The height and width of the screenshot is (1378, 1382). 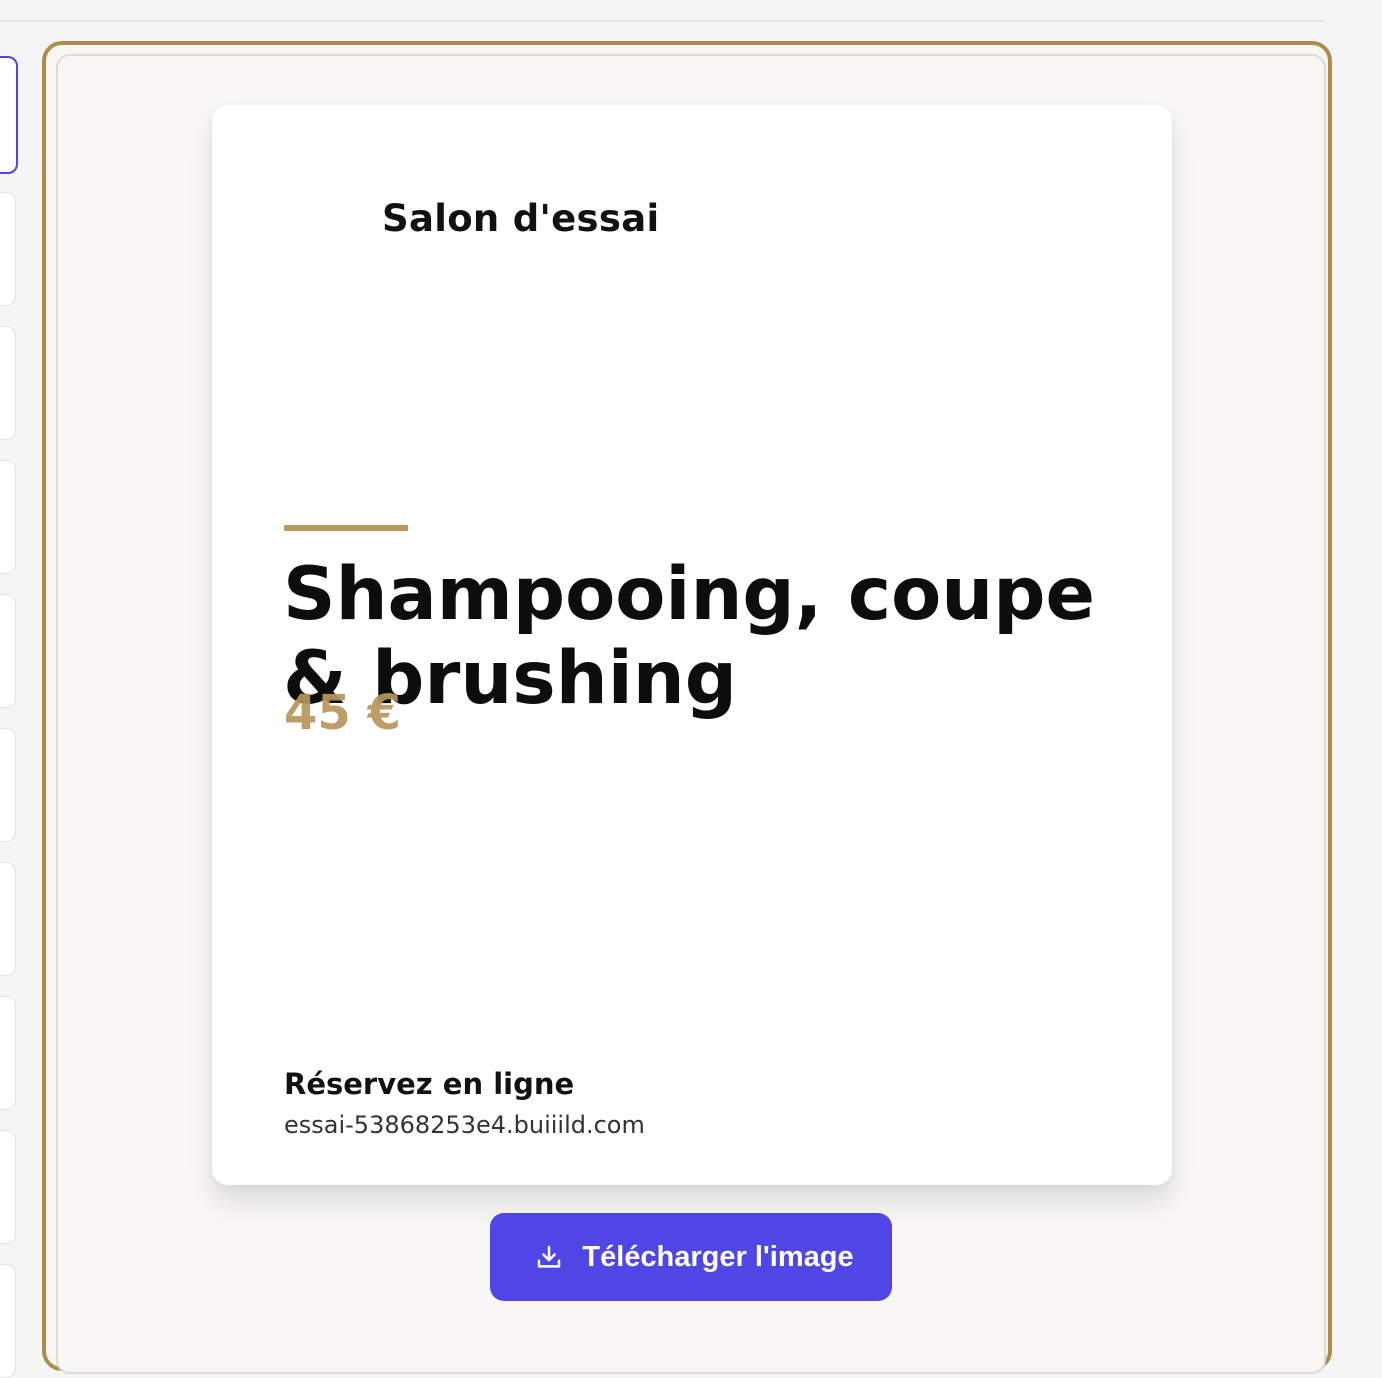 I want to click on download-image-button: Télécharger l'image, so click(x=691, y=1257).